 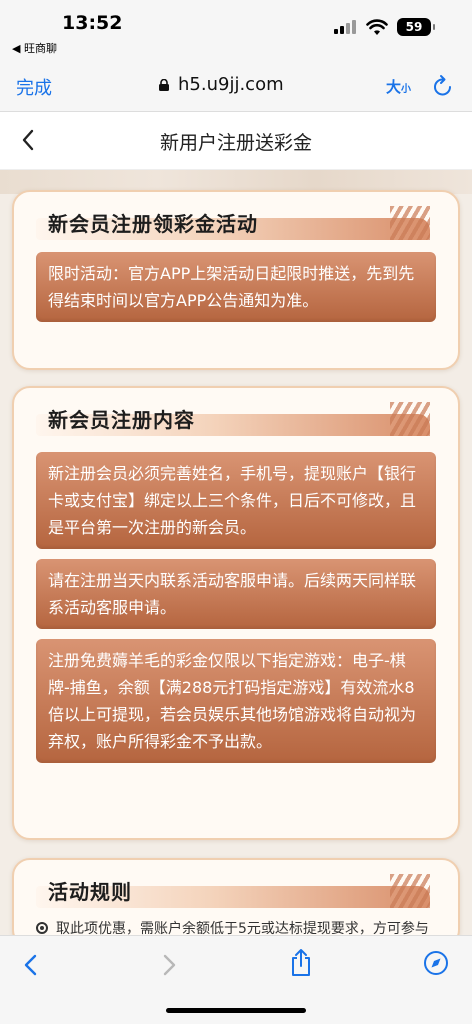 I want to click on browser-url-bar: 完成 h5.u9jj.com 大小, so click(x=236, y=87).